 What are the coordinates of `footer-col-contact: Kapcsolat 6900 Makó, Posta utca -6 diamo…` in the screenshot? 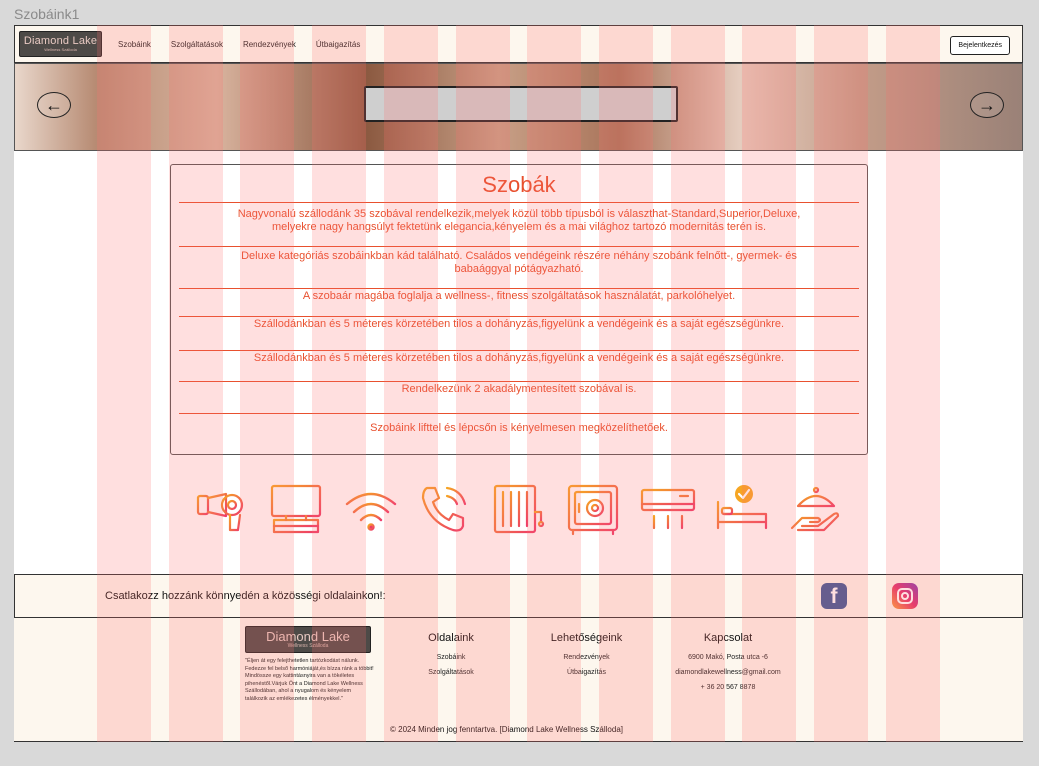 It's located at (728, 665).